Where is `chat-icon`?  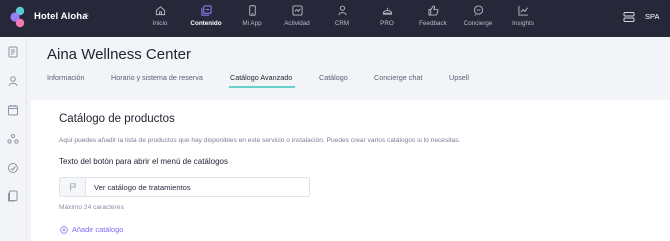 chat-icon is located at coordinates (478, 10).